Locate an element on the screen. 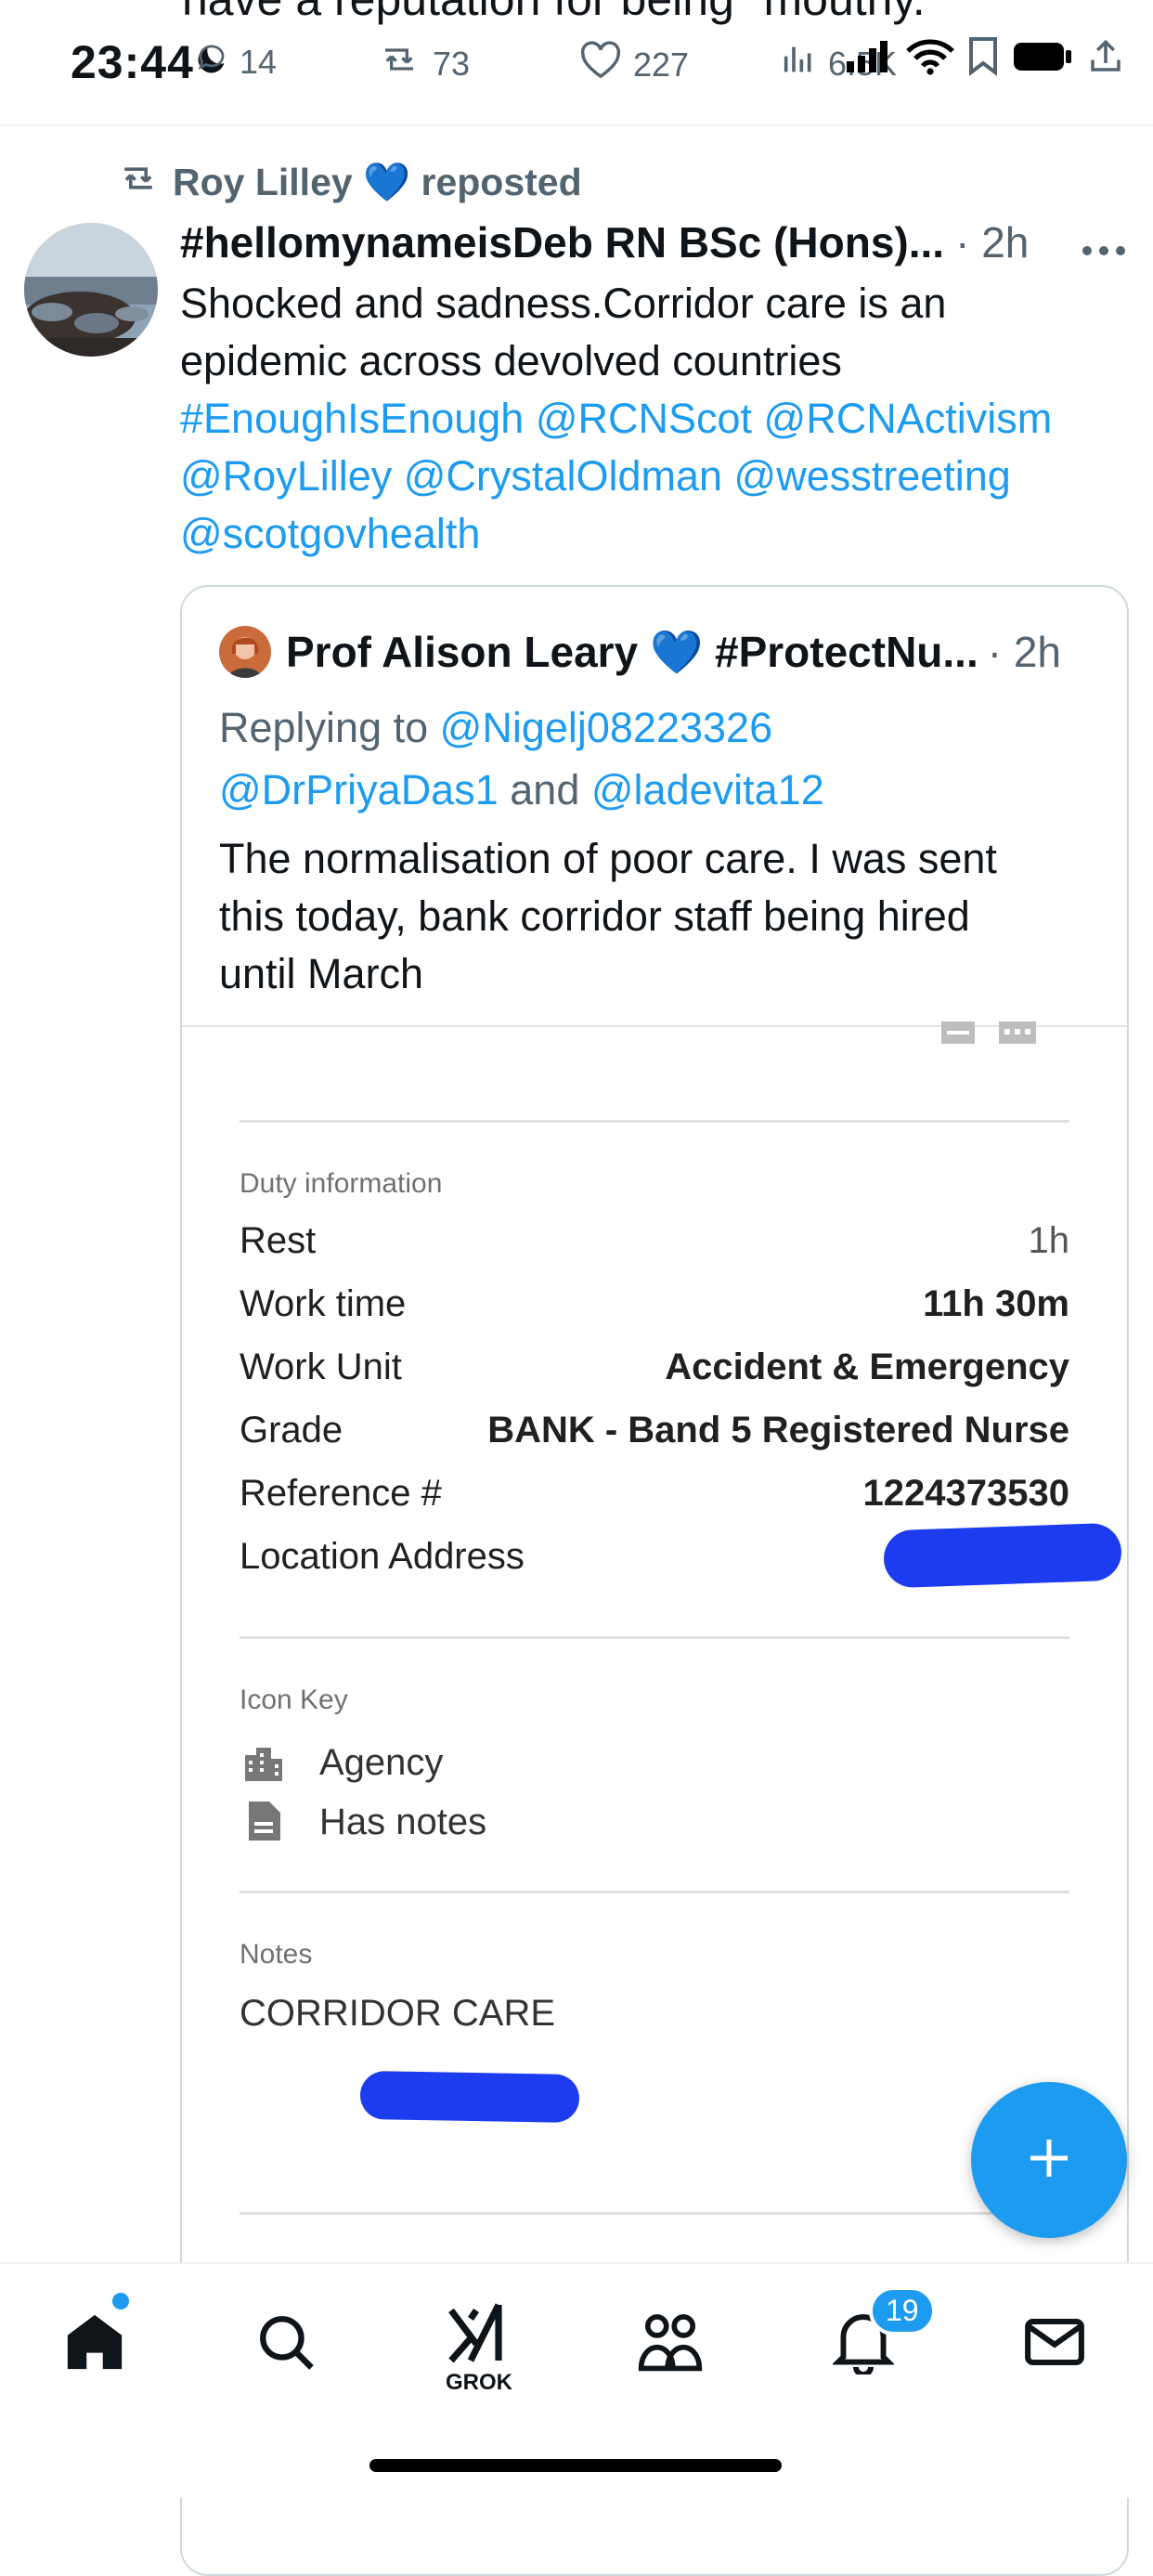 Image resolution: width=1153 pixels, height=2576 pixels. duty-rest-value: 1h is located at coordinates (1049, 1240).